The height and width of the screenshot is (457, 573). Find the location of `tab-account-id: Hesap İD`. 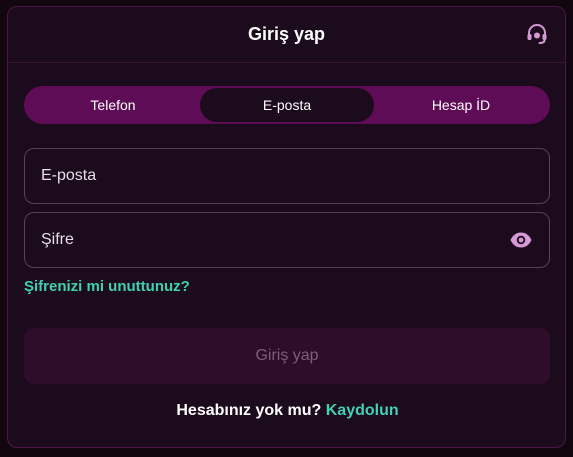

tab-account-id: Hesap İD is located at coordinates (461, 105).